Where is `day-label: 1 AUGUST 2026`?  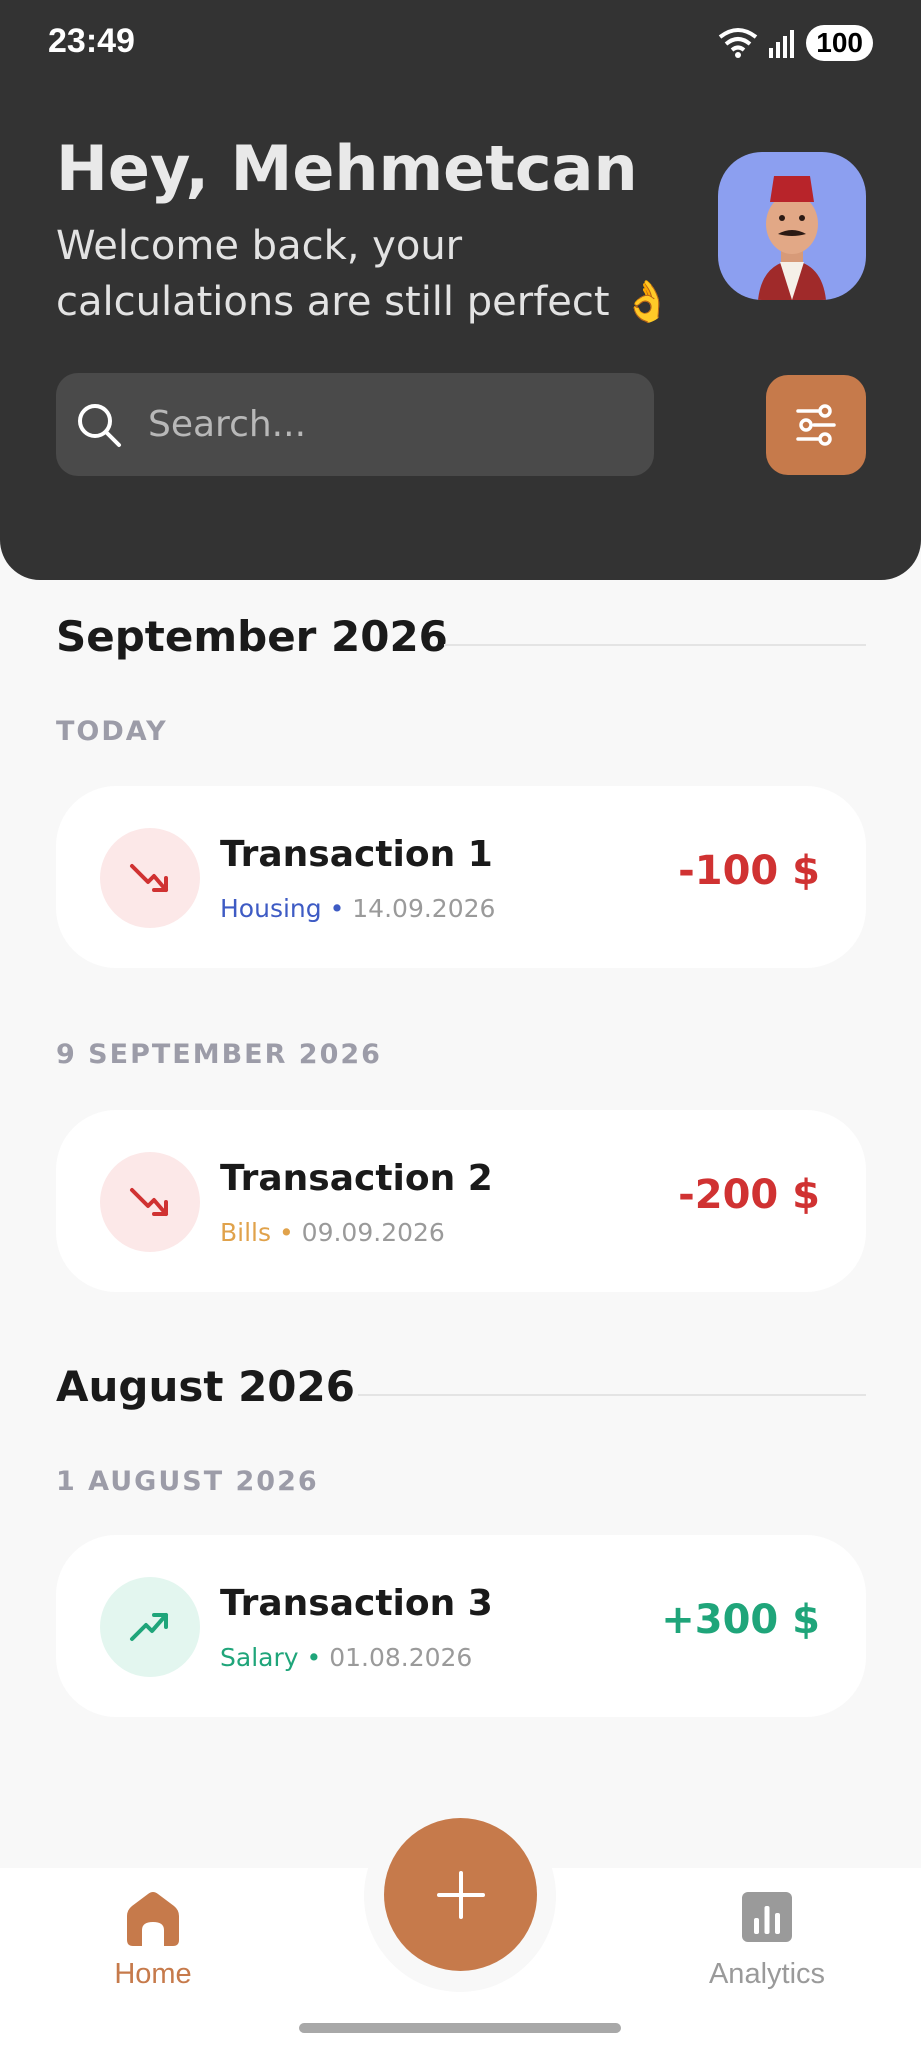 day-label: 1 AUGUST 2026 is located at coordinates (187, 1481).